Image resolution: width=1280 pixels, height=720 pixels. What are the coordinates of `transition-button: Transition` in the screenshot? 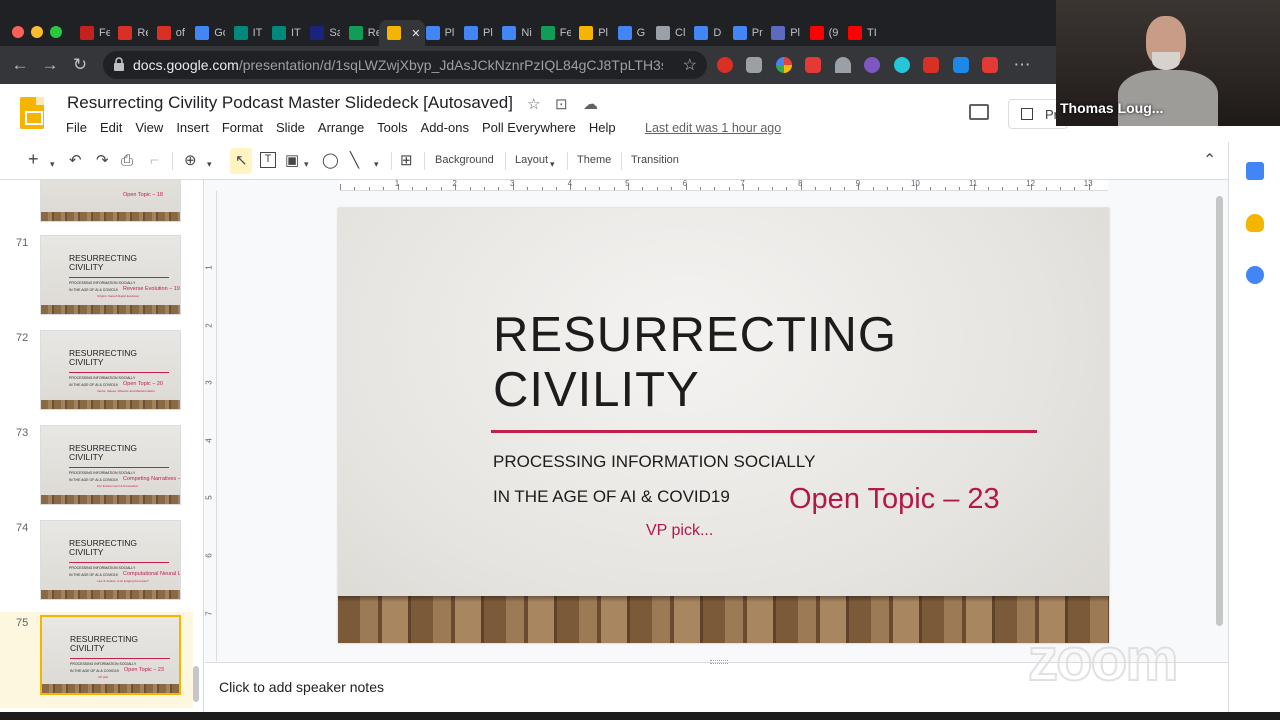 It's located at (655, 160).